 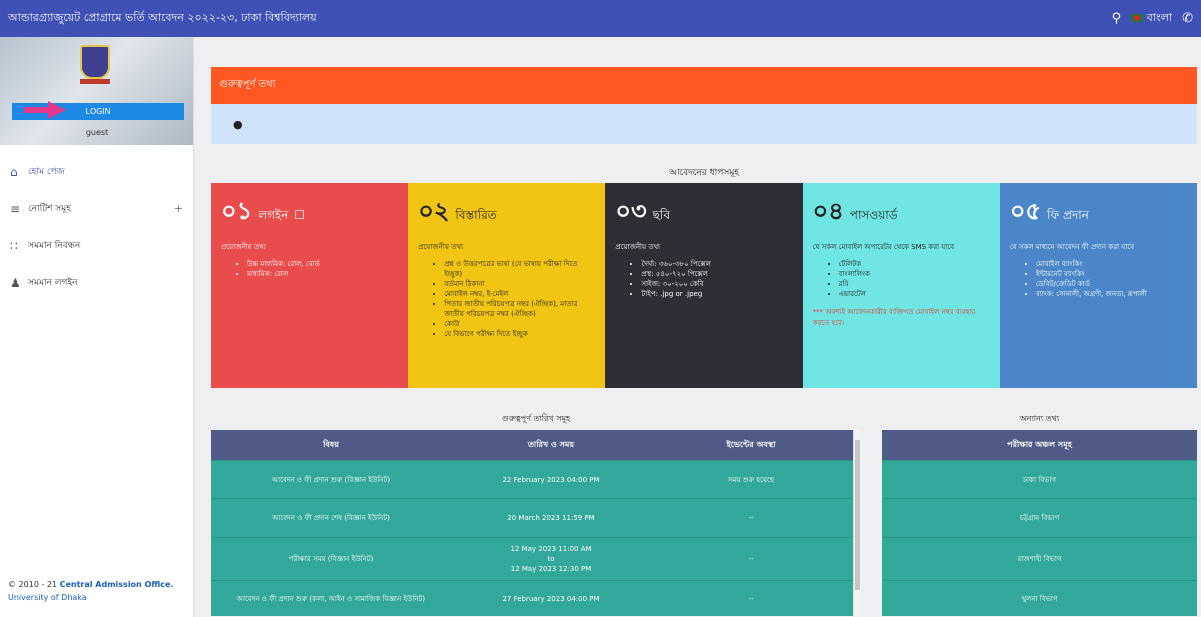 I want to click on step-subtitle: যে সকল মাধ্যমে আবেদন ফী প্রদান করা যাবে, so click(x=1072, y=247).